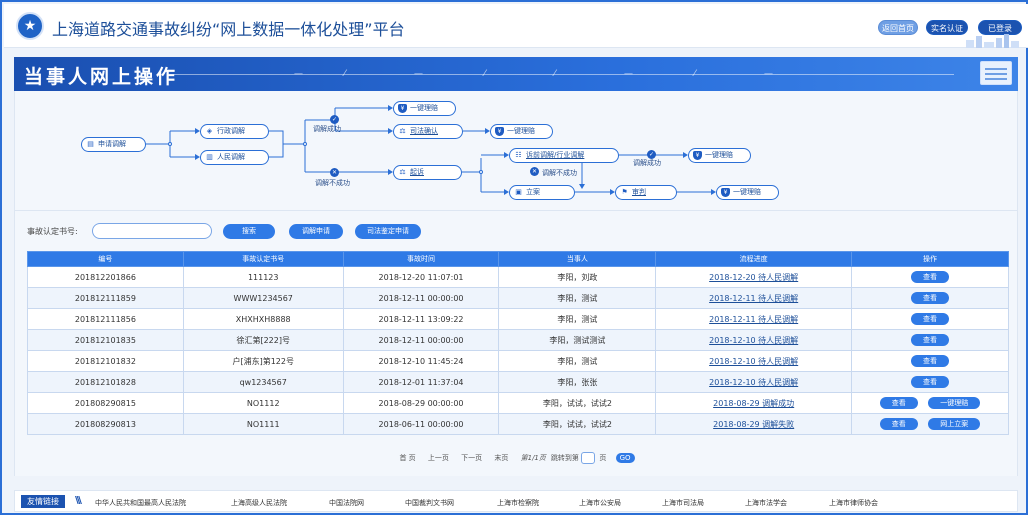 Image resolution: width=1028 pixels, height=515 pixels. Describe the element at coordinates (209, 157) in the screenshot. I see `building-icon: ▥` at that location.